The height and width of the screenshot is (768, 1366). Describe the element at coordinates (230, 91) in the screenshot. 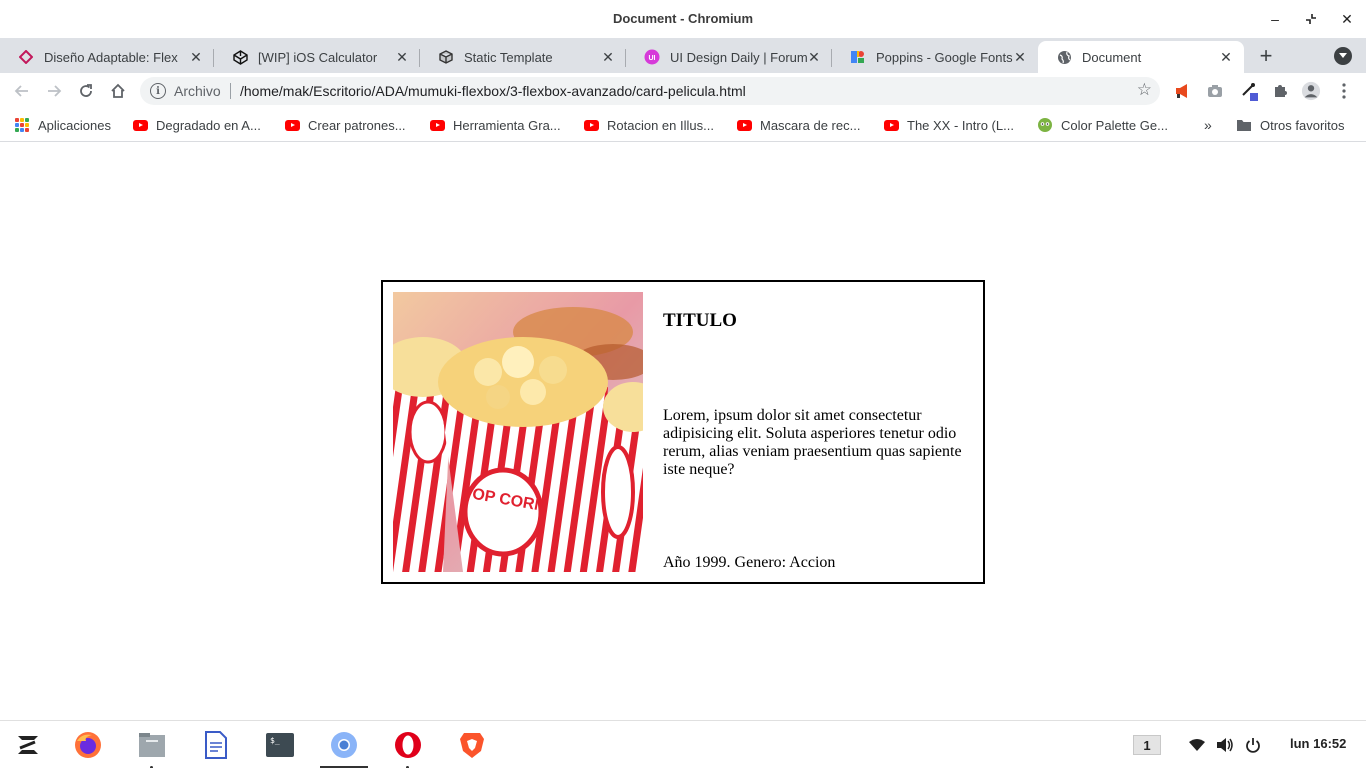

I see `omnibox-divider` at that location.